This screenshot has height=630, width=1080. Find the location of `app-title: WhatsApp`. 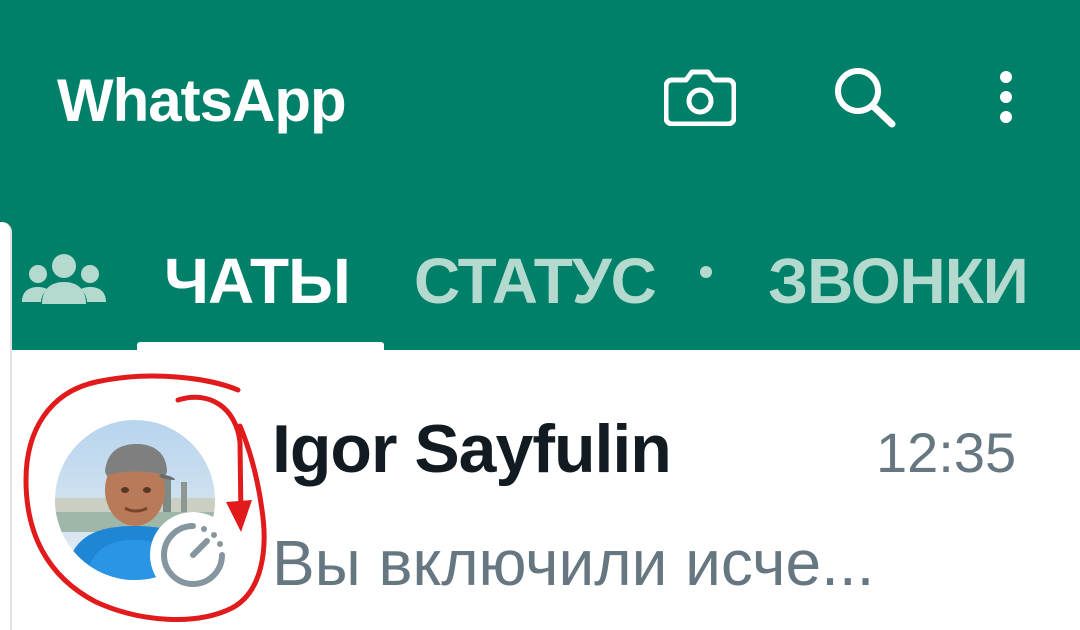

app-title: WhatsApp is located at coordinates (202, 100).